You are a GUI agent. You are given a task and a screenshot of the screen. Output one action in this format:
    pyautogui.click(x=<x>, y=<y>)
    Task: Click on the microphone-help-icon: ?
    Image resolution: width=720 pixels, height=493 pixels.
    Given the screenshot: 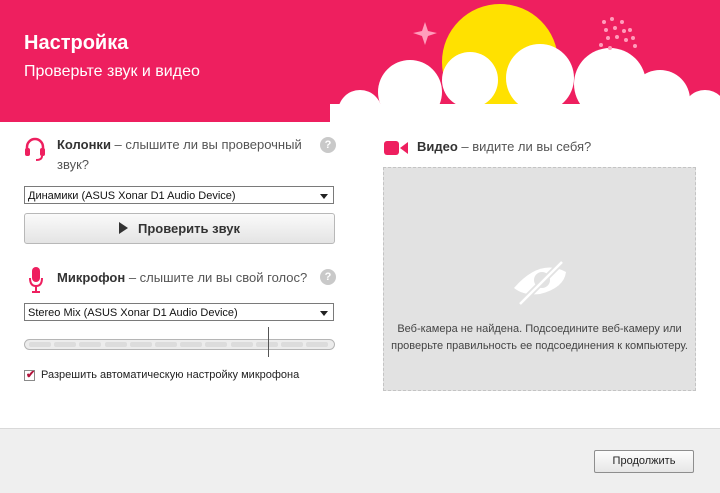 What is the action you would take?
    pyautogui.click(x=328, y=277)
    